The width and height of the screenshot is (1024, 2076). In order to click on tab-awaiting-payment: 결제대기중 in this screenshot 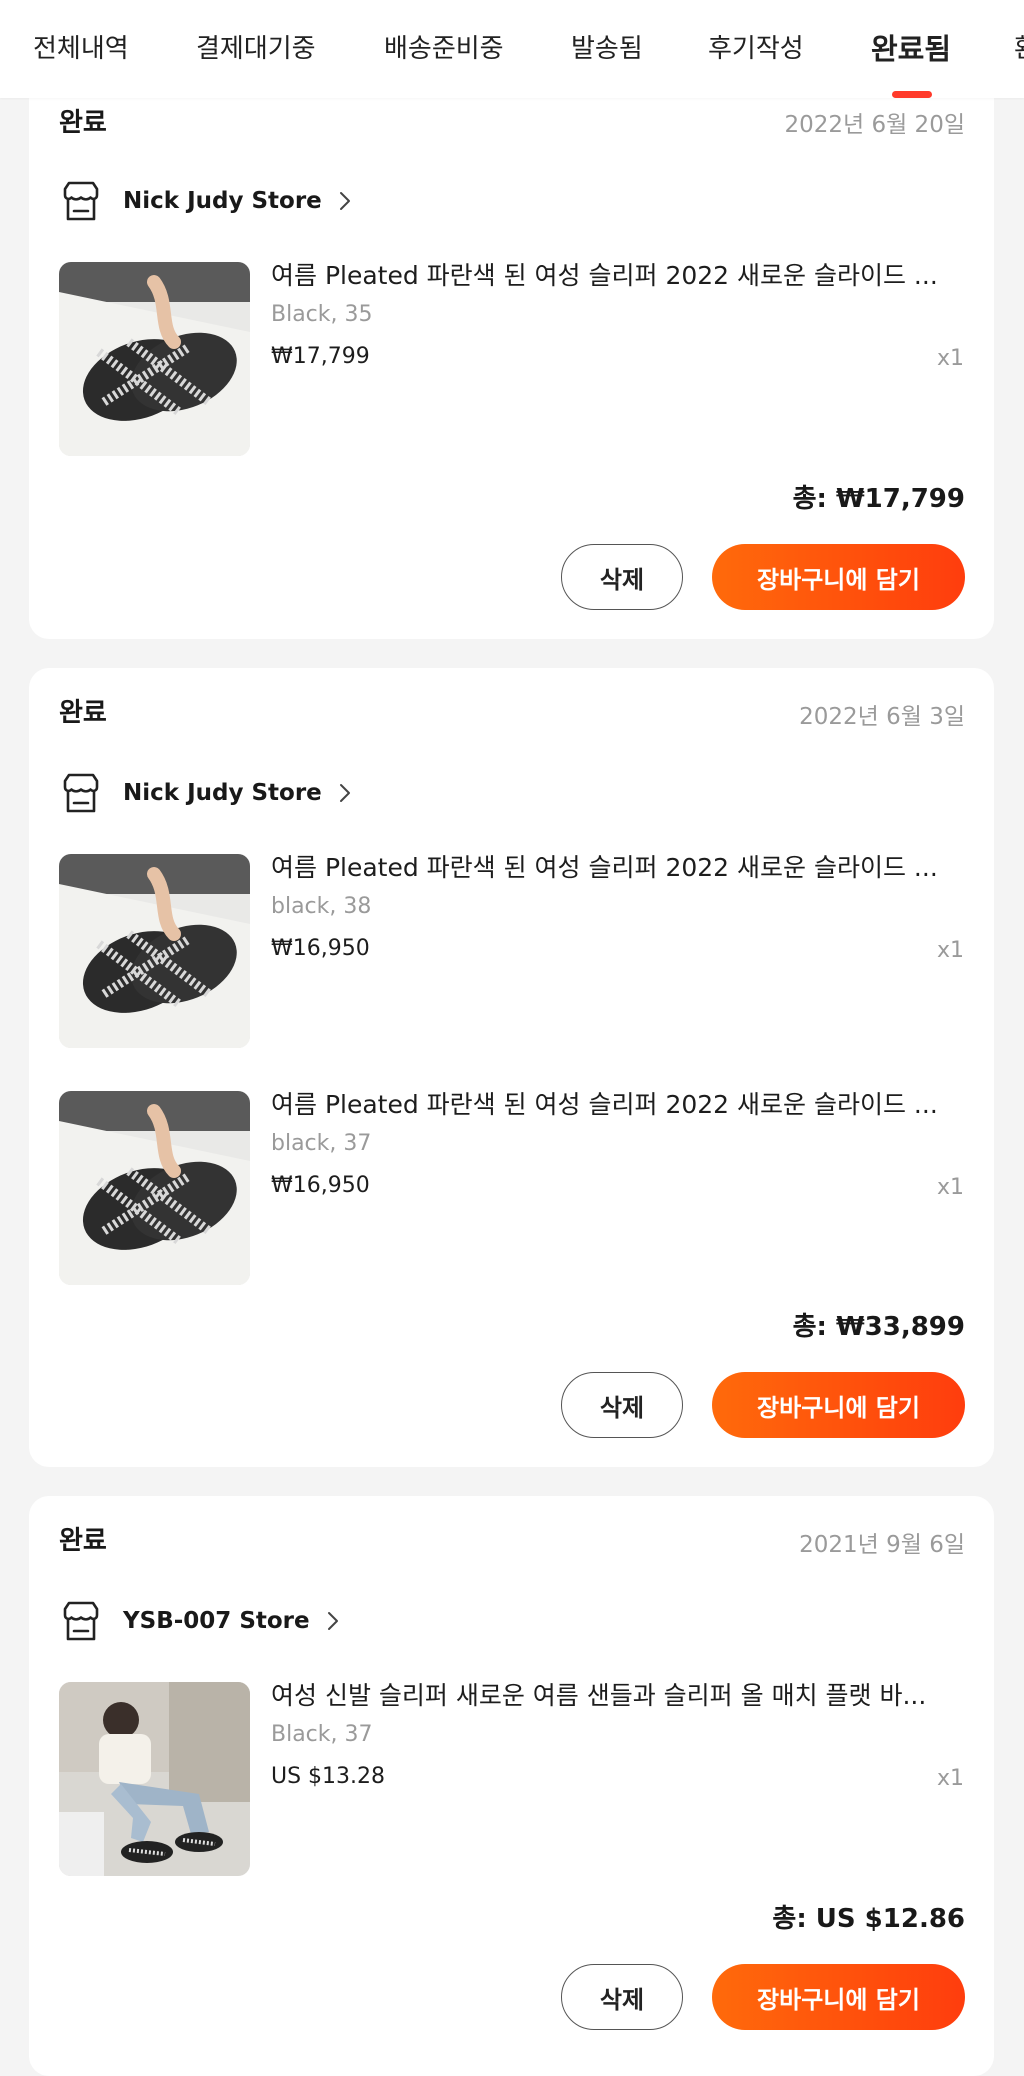, I will do `click(256, 46)`.